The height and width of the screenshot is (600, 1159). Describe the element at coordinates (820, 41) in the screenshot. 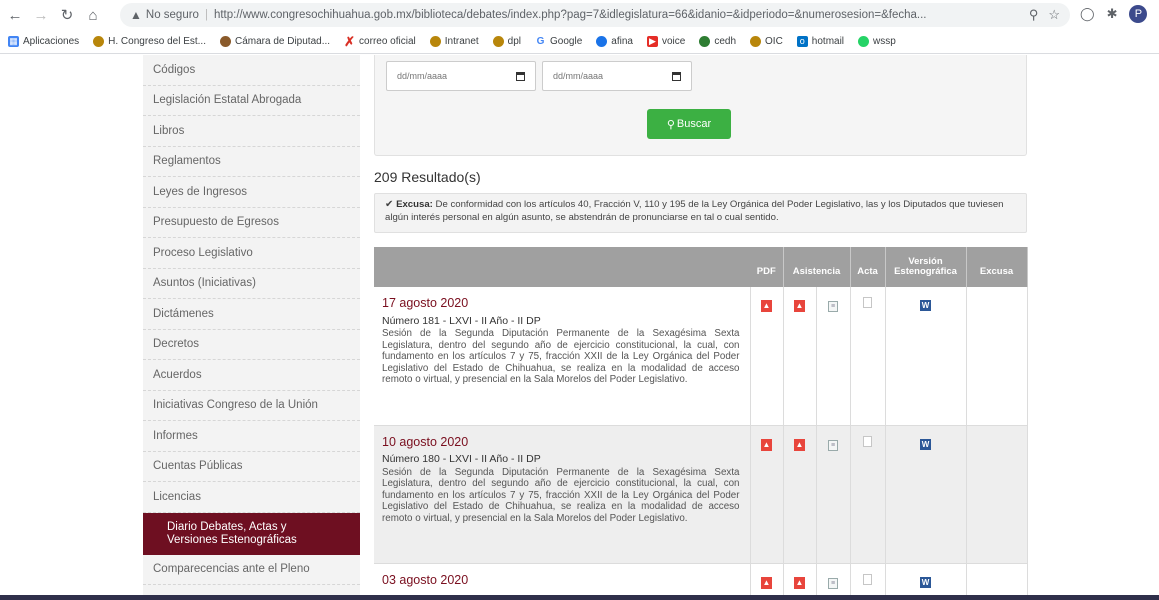

I see `bookmark-item: o hotmail` at that location.